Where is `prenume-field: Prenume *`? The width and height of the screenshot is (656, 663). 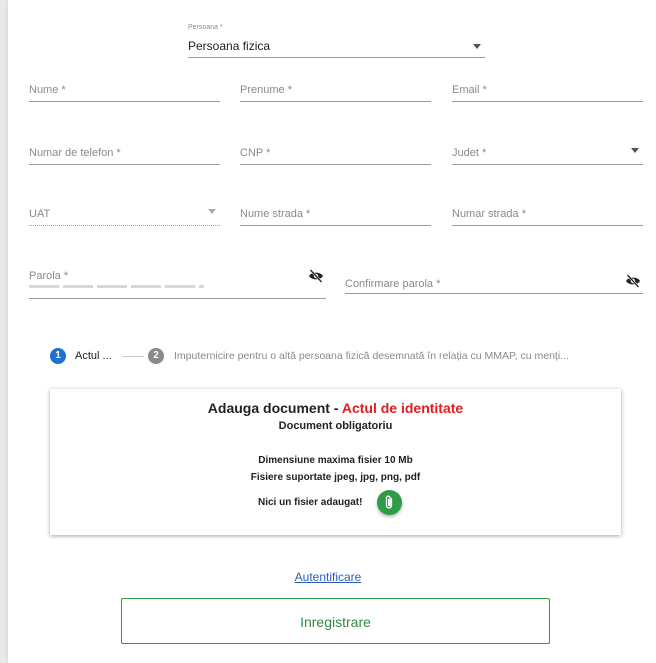 prenume-field: Prenume * is located at coordinates (335, 91).